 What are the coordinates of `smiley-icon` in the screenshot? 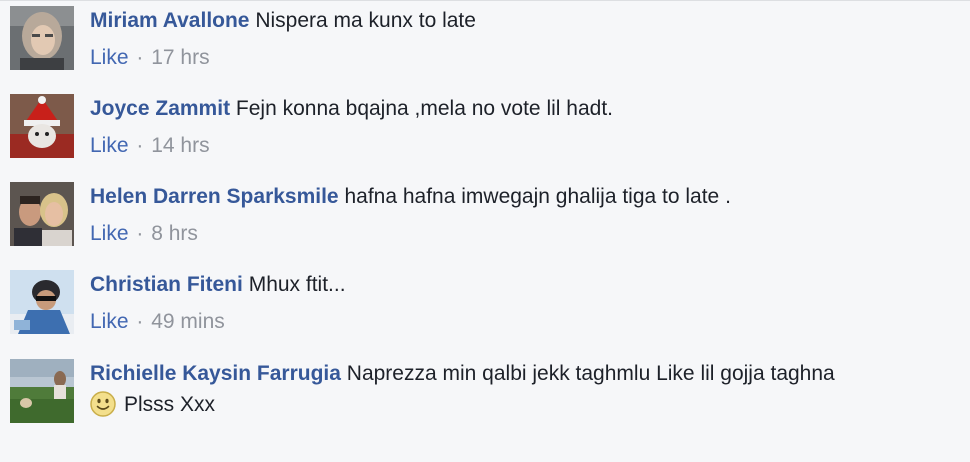 It's located at (103, 408).